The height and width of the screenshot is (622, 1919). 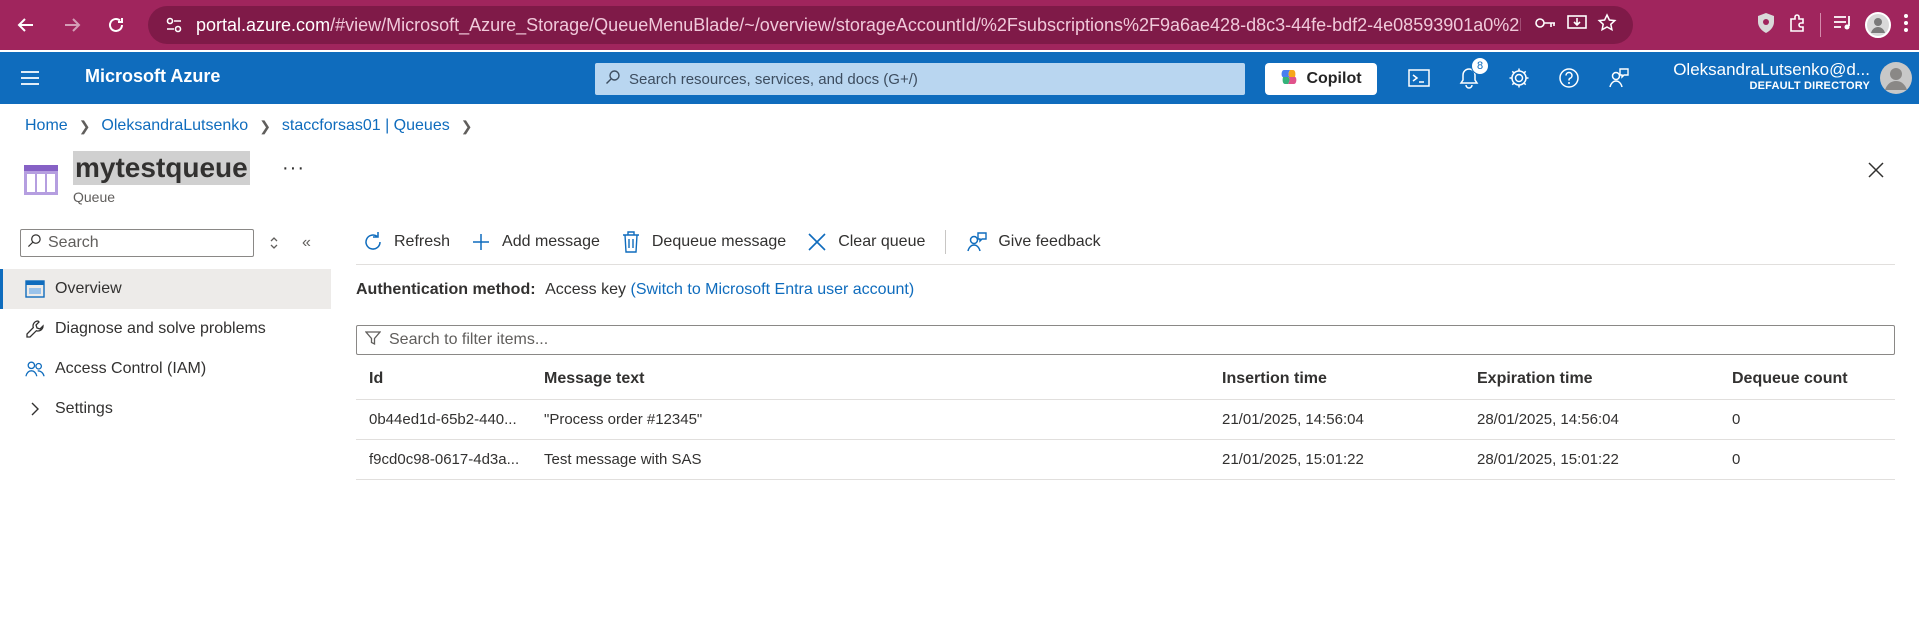 What do you see at coordinates (551, 241) in the screenshot?
I see `add-message-label: Add message` at bounding box center [551, 241].